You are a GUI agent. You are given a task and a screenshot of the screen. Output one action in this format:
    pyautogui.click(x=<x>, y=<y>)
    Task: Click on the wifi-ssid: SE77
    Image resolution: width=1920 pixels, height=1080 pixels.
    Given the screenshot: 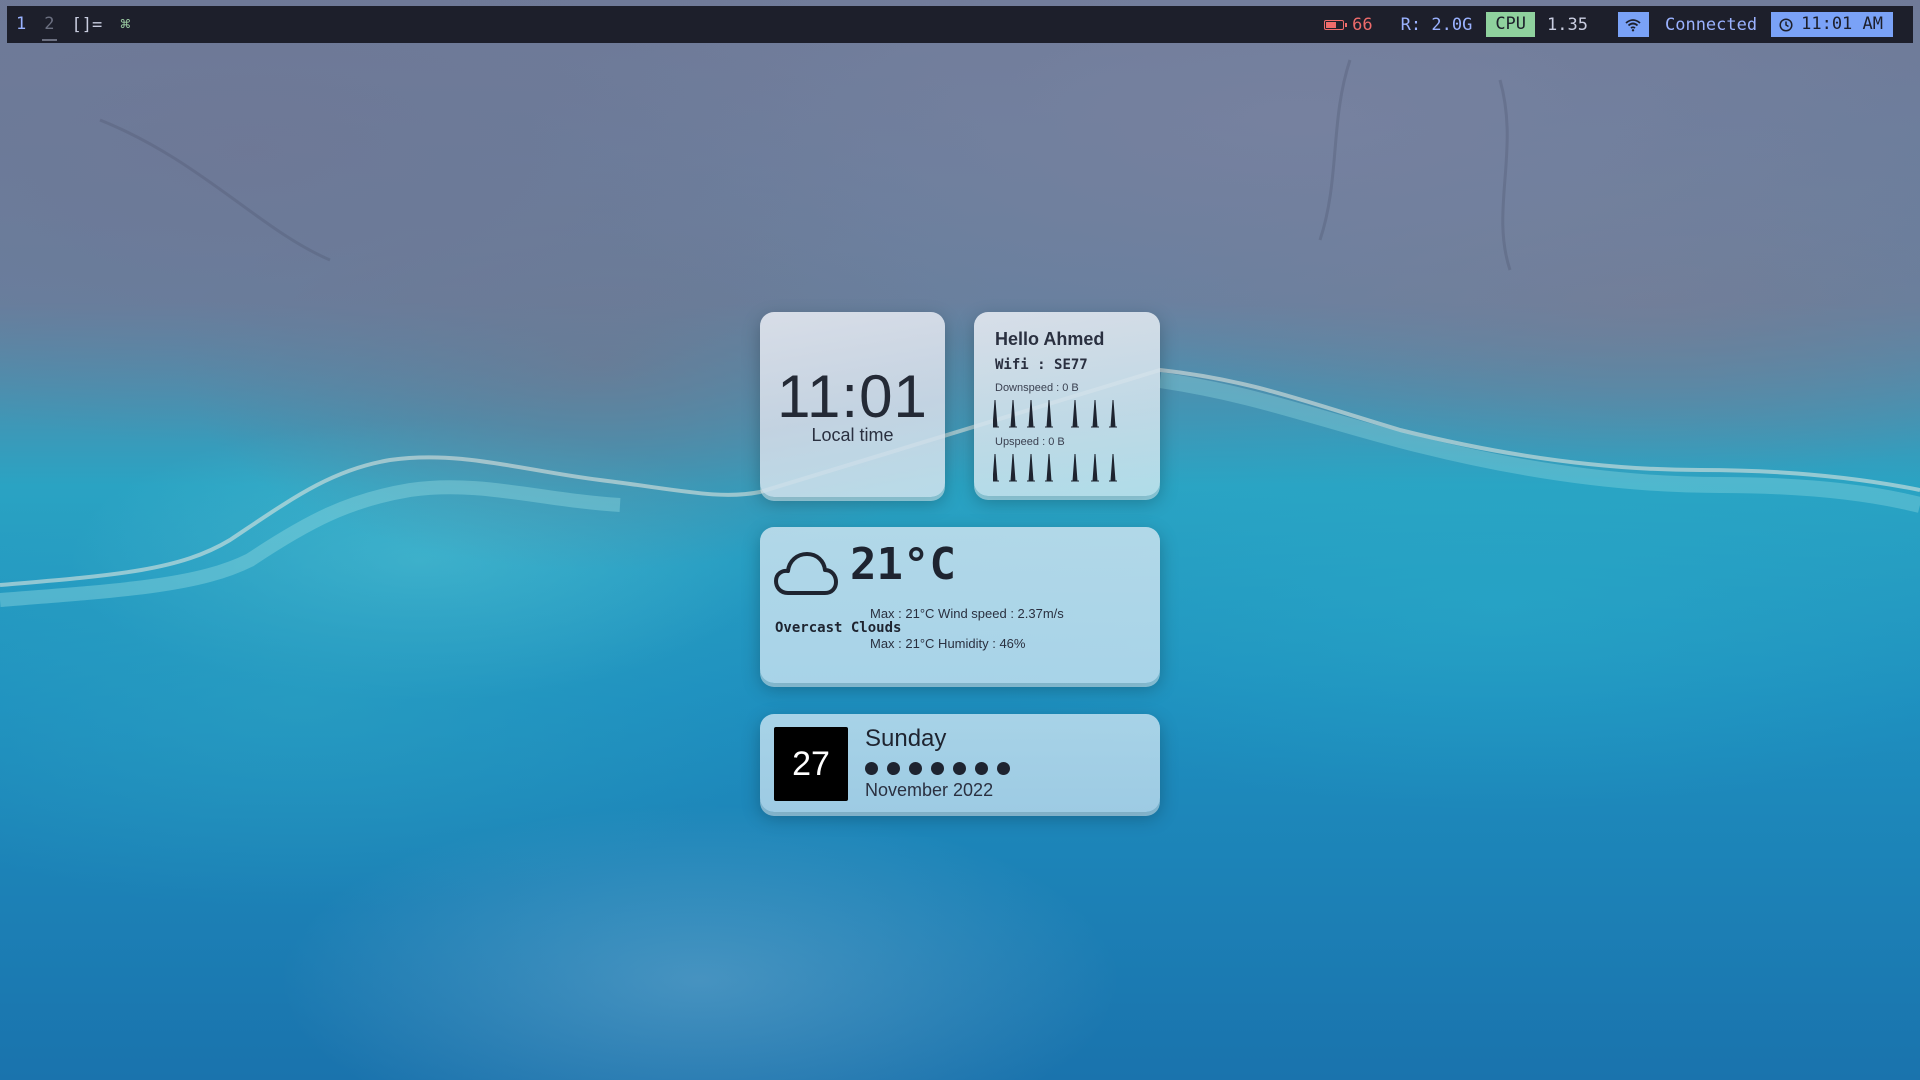 What is the action you would take?
    pyautogui.click(x=1071, y=365)
    